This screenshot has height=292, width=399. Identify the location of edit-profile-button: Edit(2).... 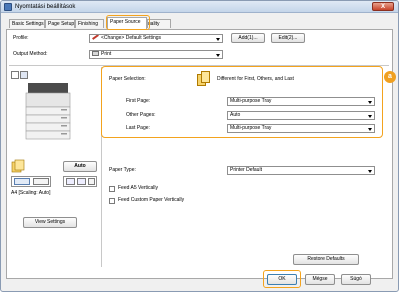
(288, 38).